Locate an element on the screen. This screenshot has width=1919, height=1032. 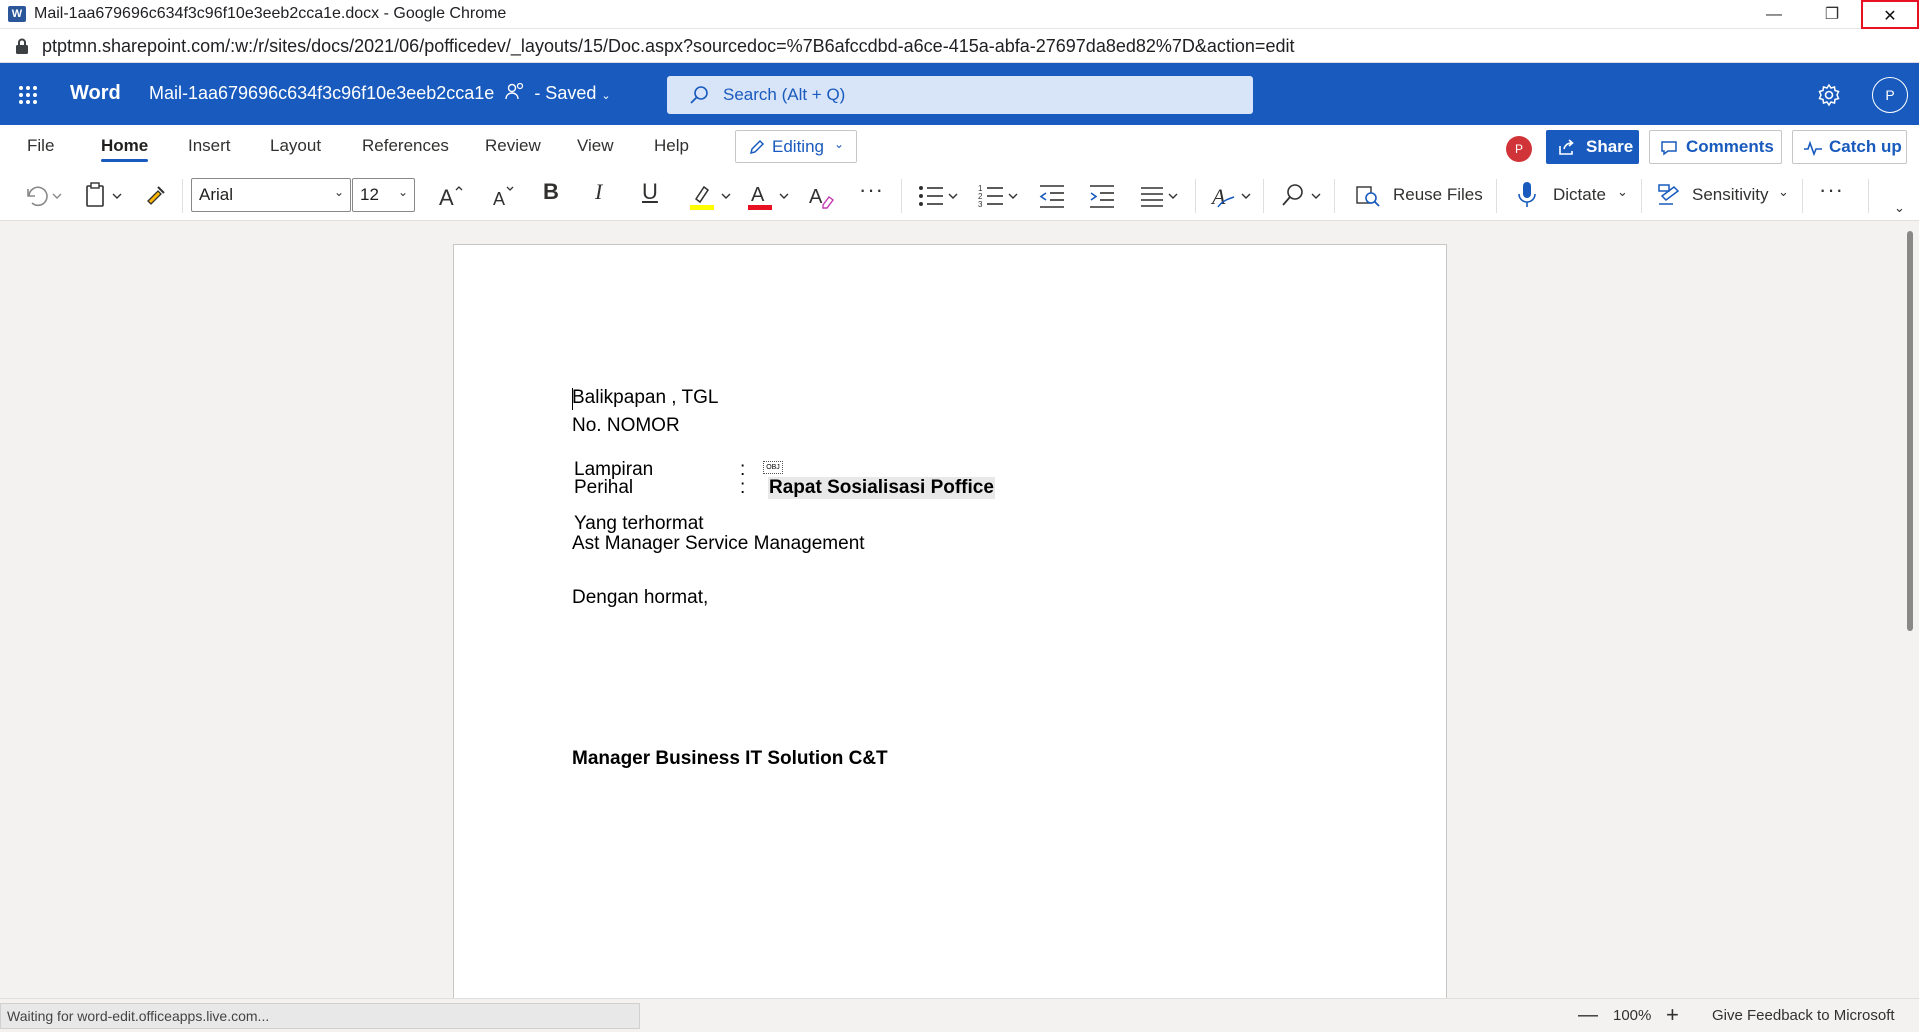
font-name-value: Arial is located at coordinates (216, 194).